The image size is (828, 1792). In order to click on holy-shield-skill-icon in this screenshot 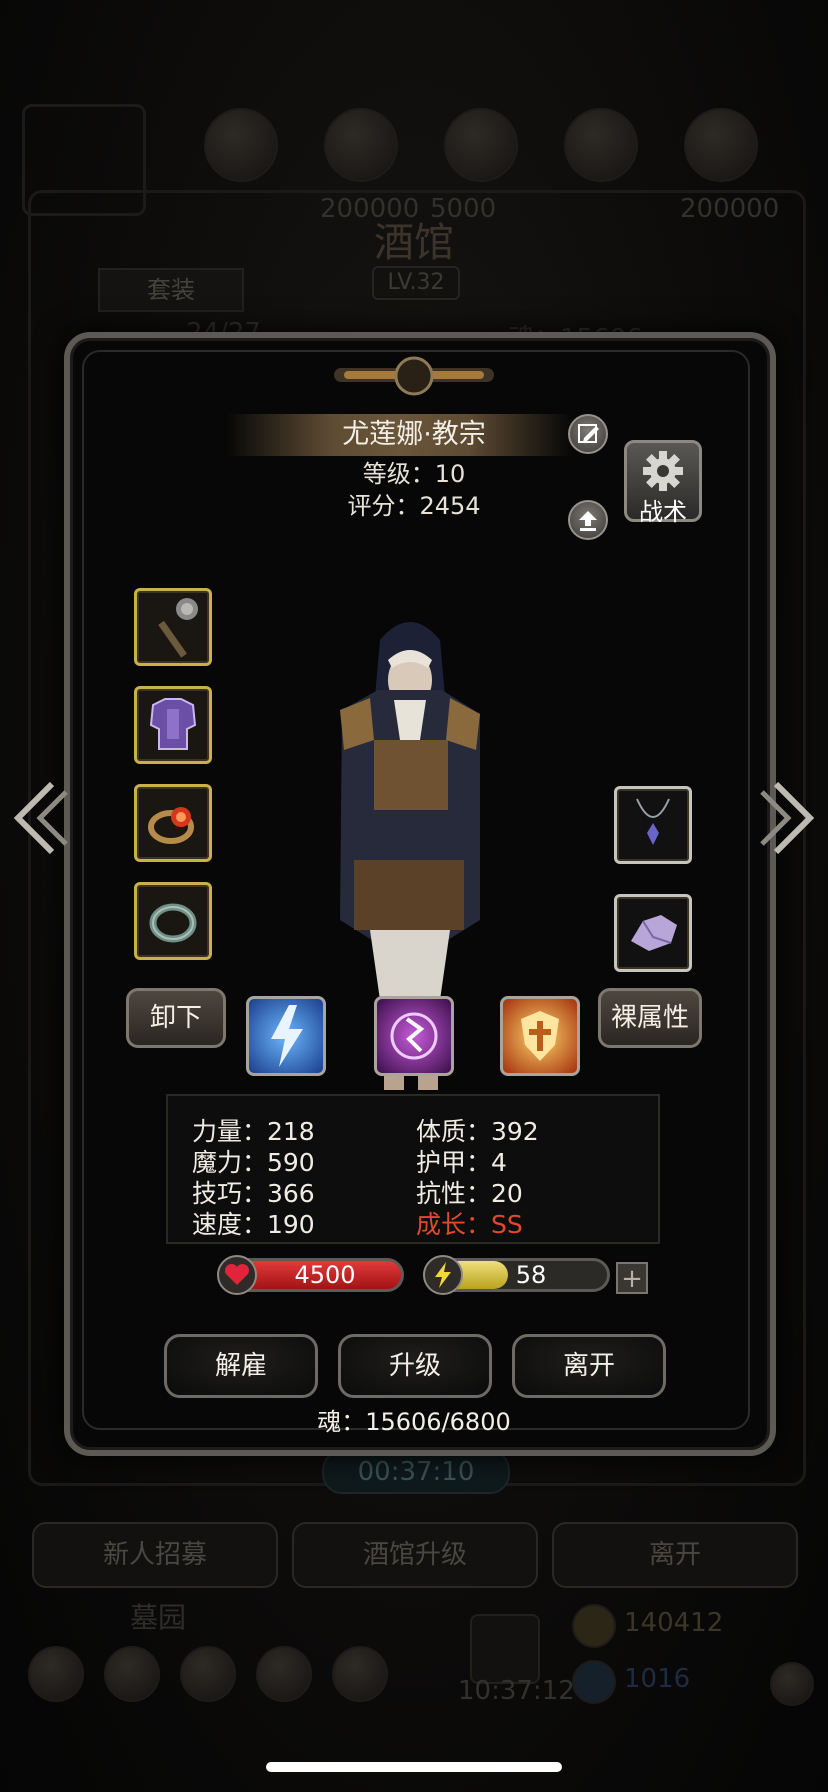, I will do `click(540, 1036)`.